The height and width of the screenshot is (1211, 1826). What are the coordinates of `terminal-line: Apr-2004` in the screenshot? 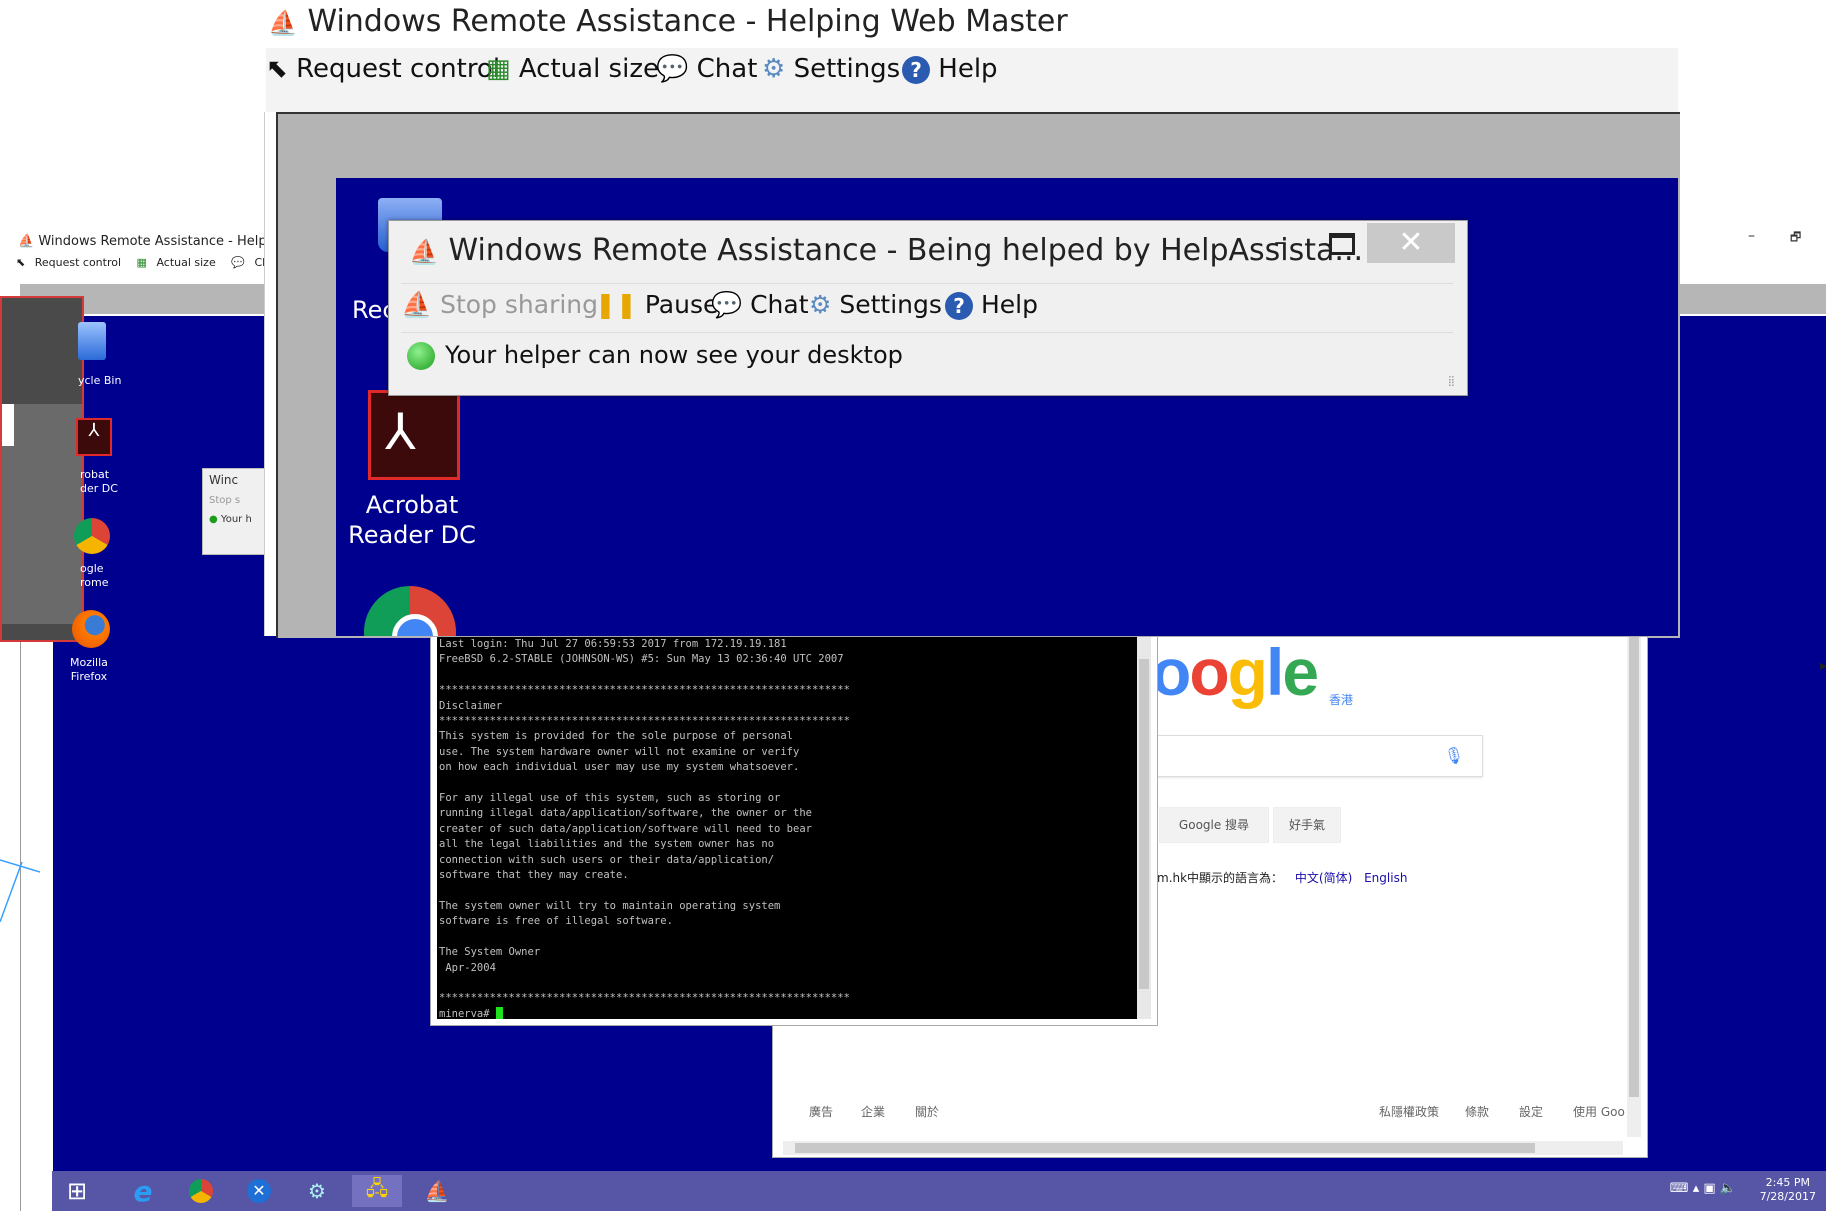 It's located at (467, 967).